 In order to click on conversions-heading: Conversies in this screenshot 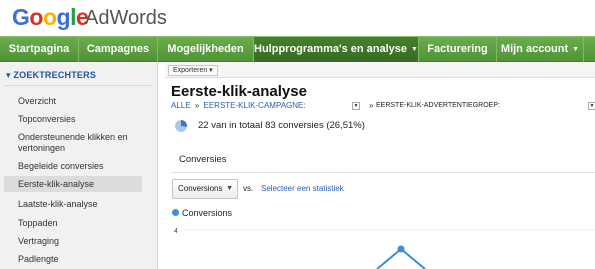, I will do `click(203, 159)`.